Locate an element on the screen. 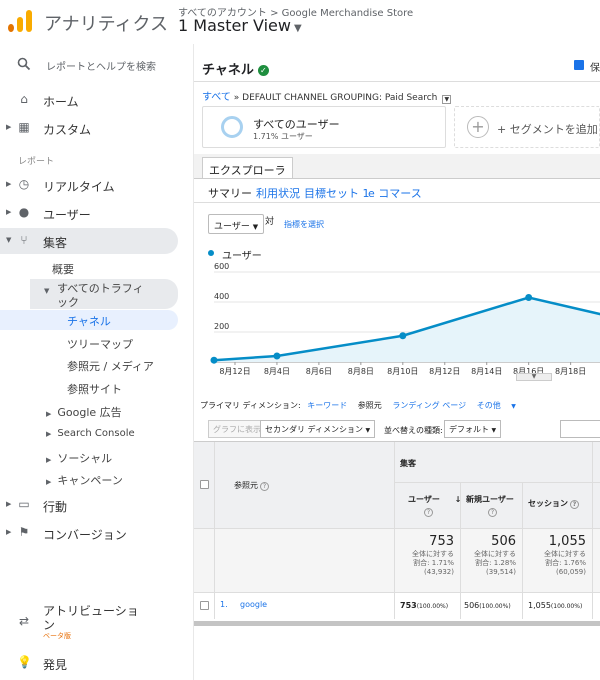  dimension-other: その他 ▼ is located at coordinates (500, 405).